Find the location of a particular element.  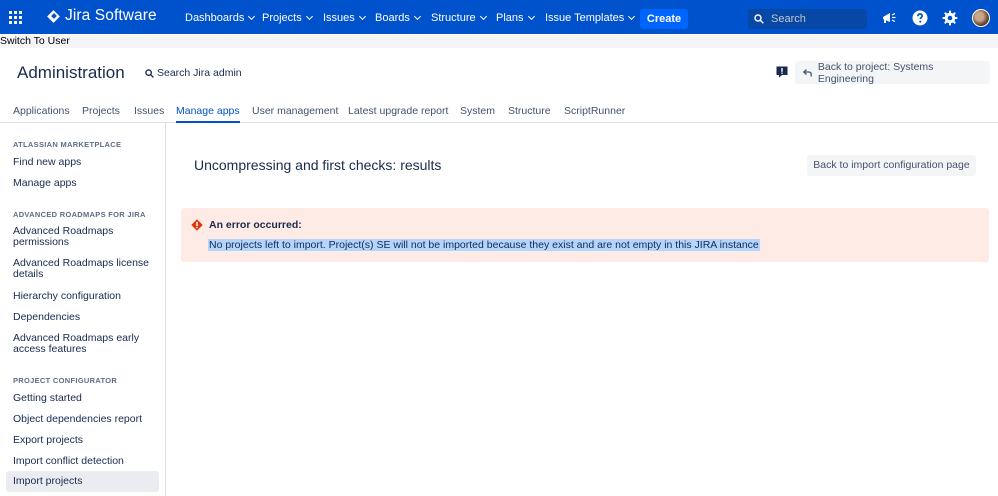

notifications-megaphone-icon is located at coordinates (889, 18).